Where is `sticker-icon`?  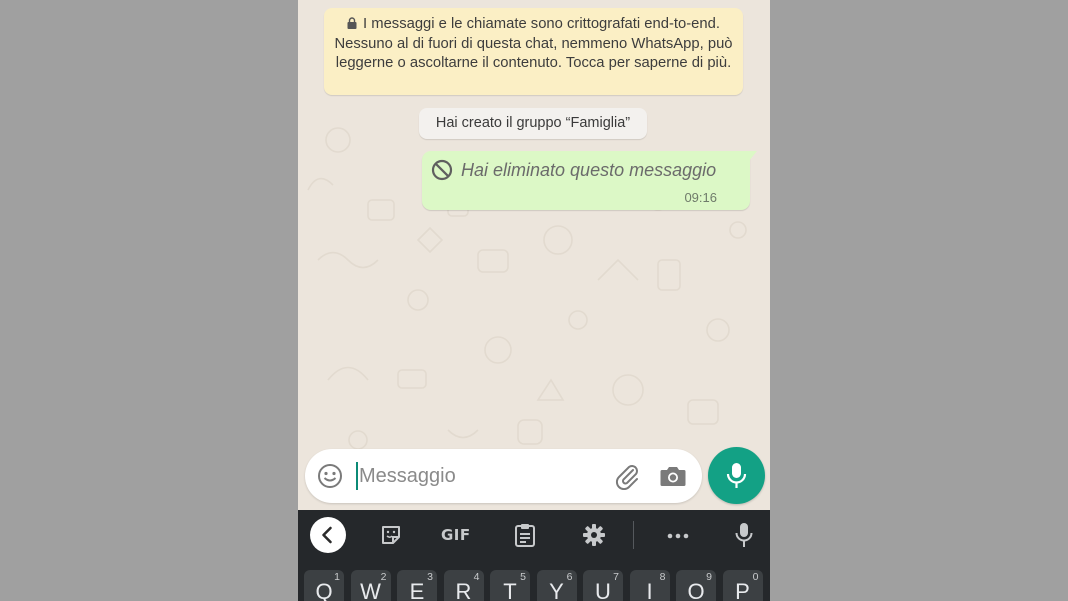
sticker-icon is located at coordinates (391, 535).